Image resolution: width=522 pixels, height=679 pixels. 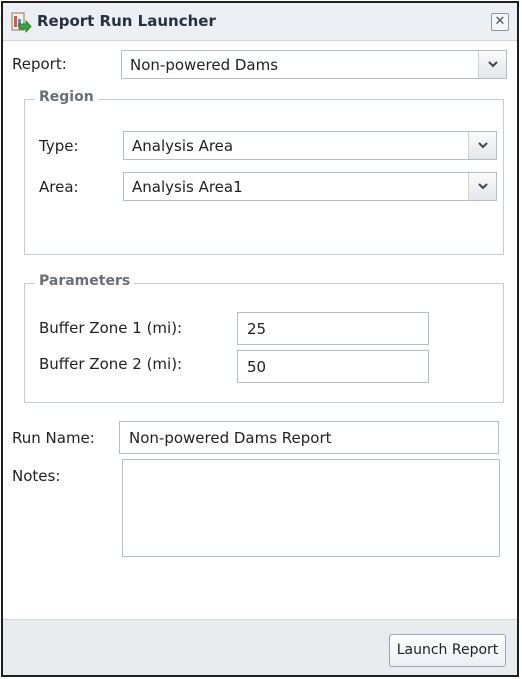 What do you see at coordinates (447, 650) in the screenshot?
I see `launch-report-button: Launch Report` at bounding box center [447, 650].